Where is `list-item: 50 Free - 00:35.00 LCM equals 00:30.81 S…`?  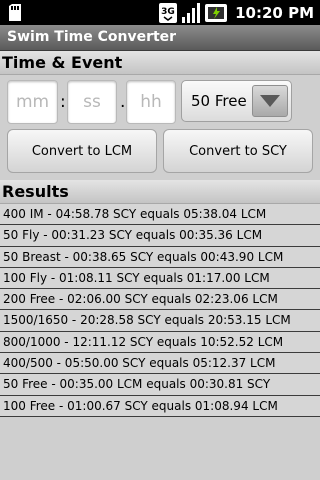 list-item: 50 Free - 00:35.00 LCM equals 00:30.81 S… is located at coordinates (160, 385).